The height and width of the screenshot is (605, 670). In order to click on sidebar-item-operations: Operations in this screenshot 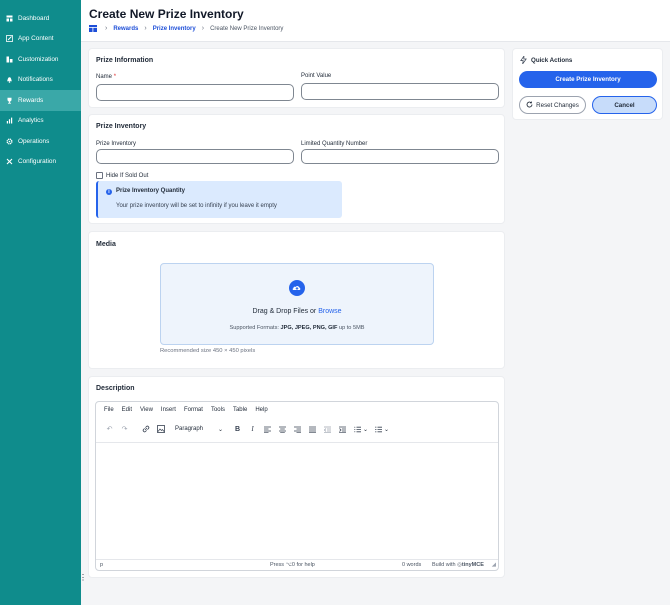, I will do `click(40, 141)`.